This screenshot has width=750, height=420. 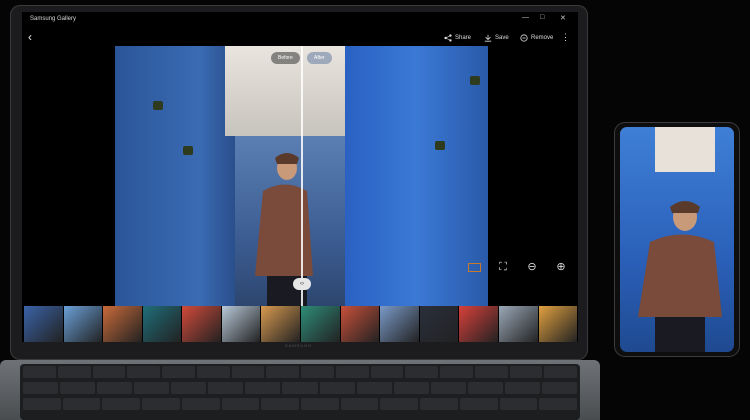 I want to click on share-label: Share, so click(x=463, y=38).